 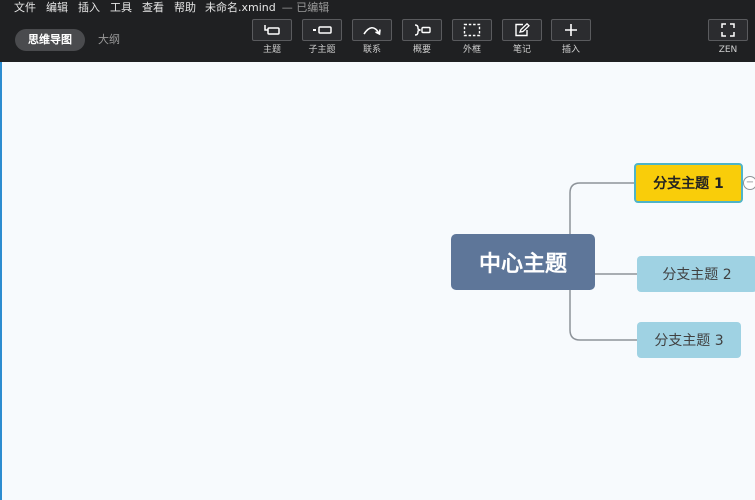 I want to click on collapse-toggle-icon: −, so click(x=749, y=183).